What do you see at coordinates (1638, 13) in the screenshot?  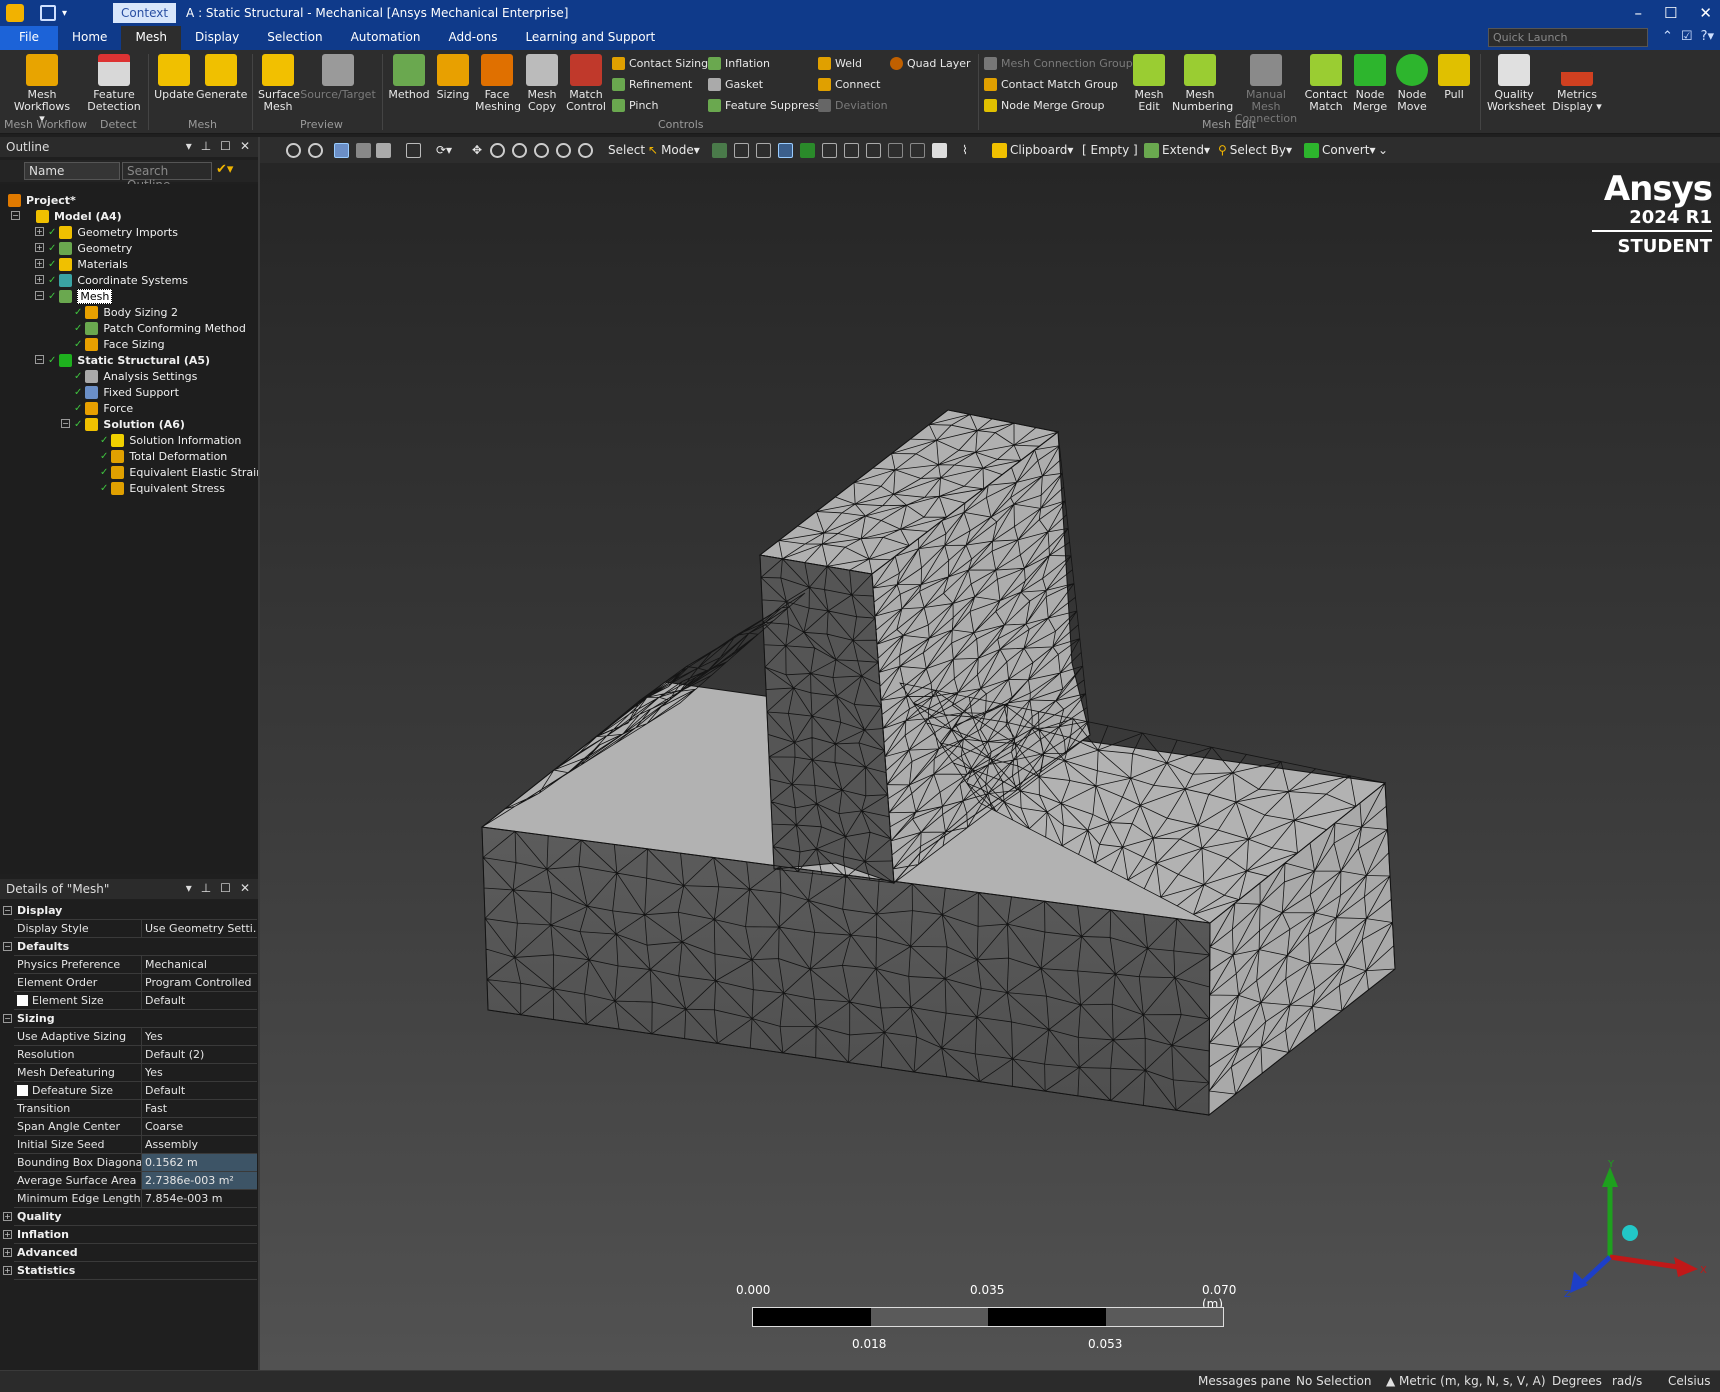 I see `minimize-button: –` at bounding box center [1638, 13].